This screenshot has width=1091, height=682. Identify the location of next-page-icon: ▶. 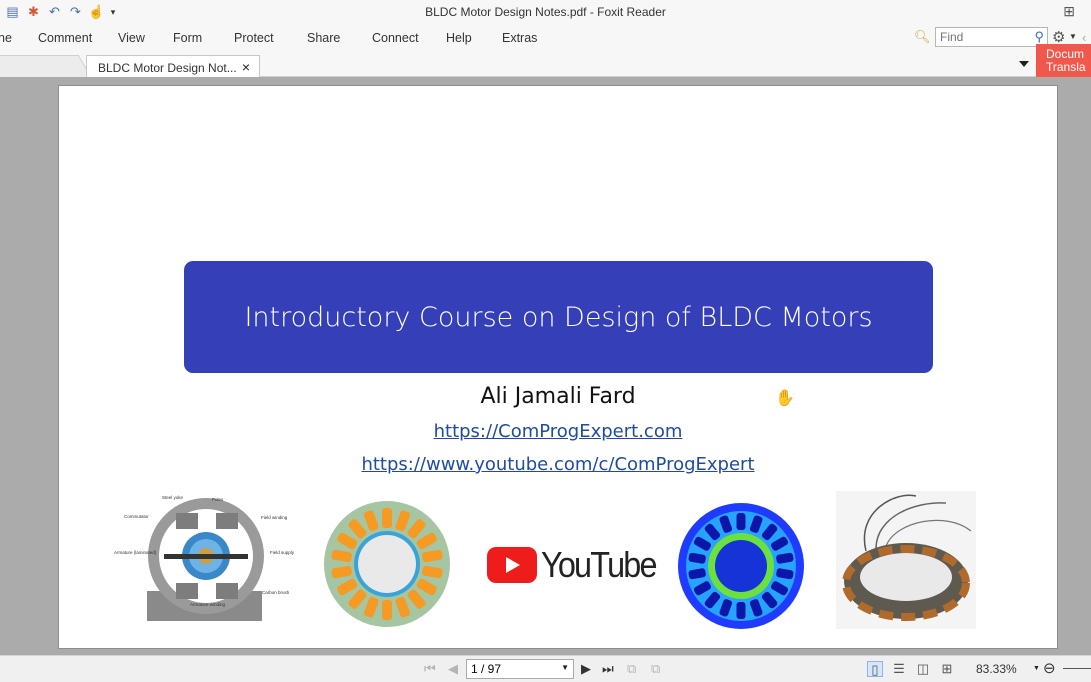
(586, 669).